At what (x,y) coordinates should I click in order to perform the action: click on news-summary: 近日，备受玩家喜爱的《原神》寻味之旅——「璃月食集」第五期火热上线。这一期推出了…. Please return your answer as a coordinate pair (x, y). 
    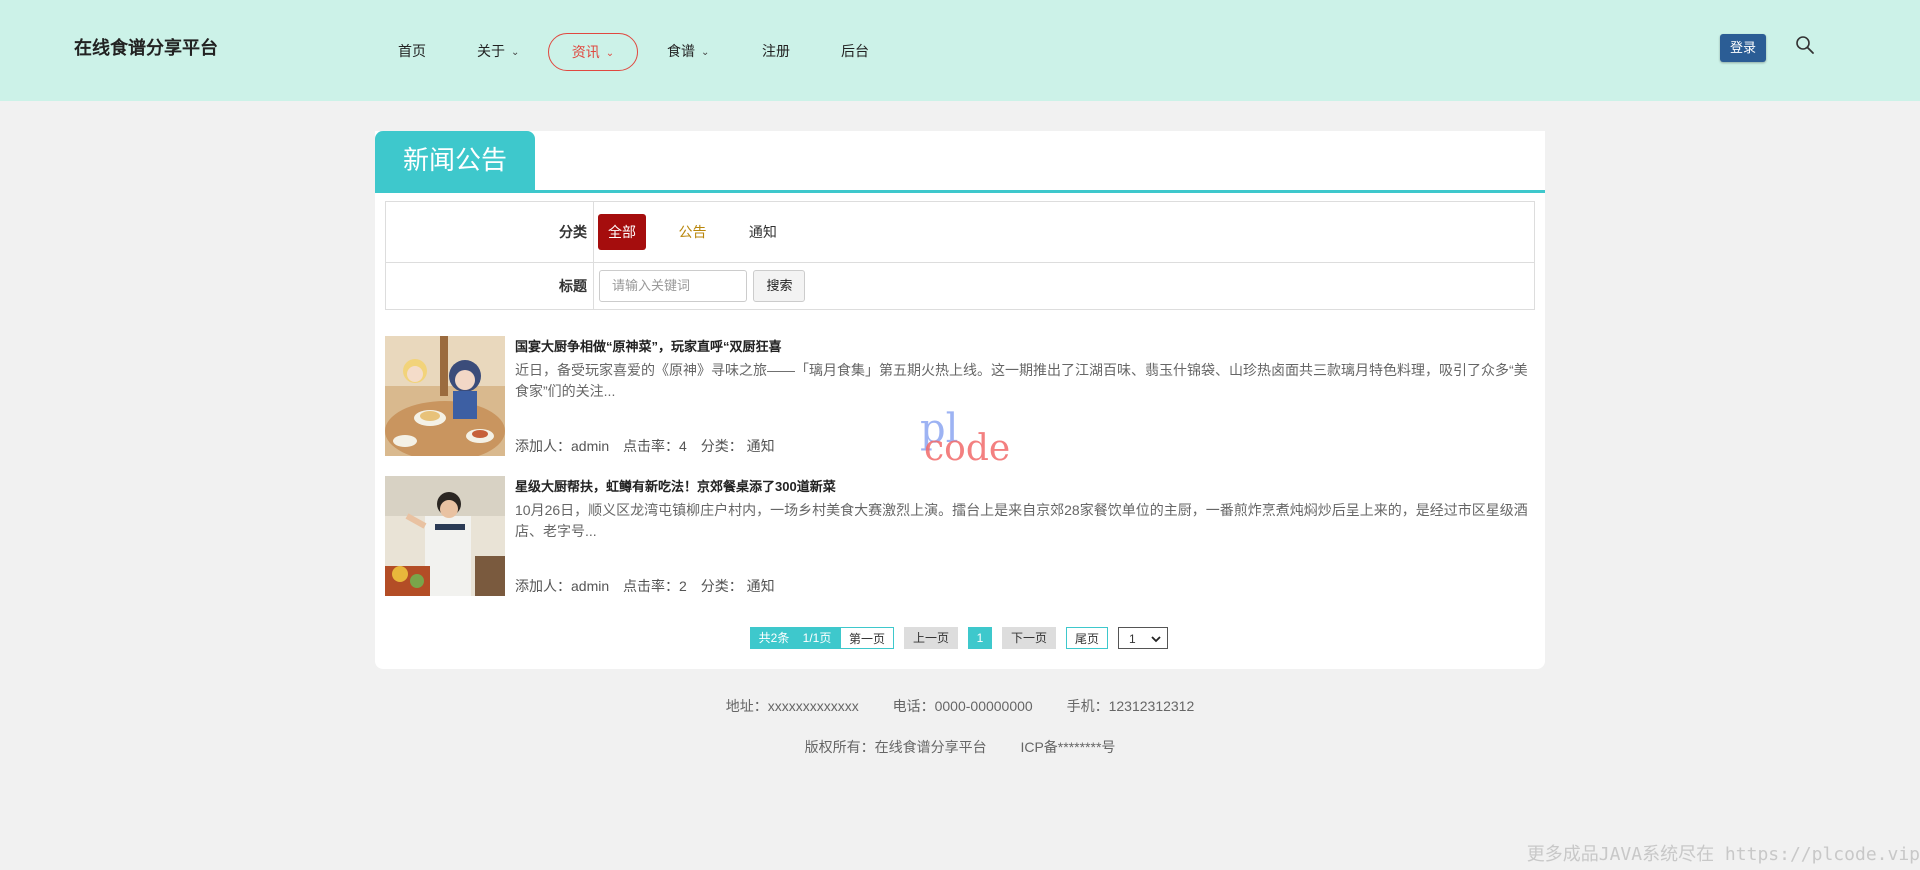
    Looking at the image, I should click on (1021, 380).